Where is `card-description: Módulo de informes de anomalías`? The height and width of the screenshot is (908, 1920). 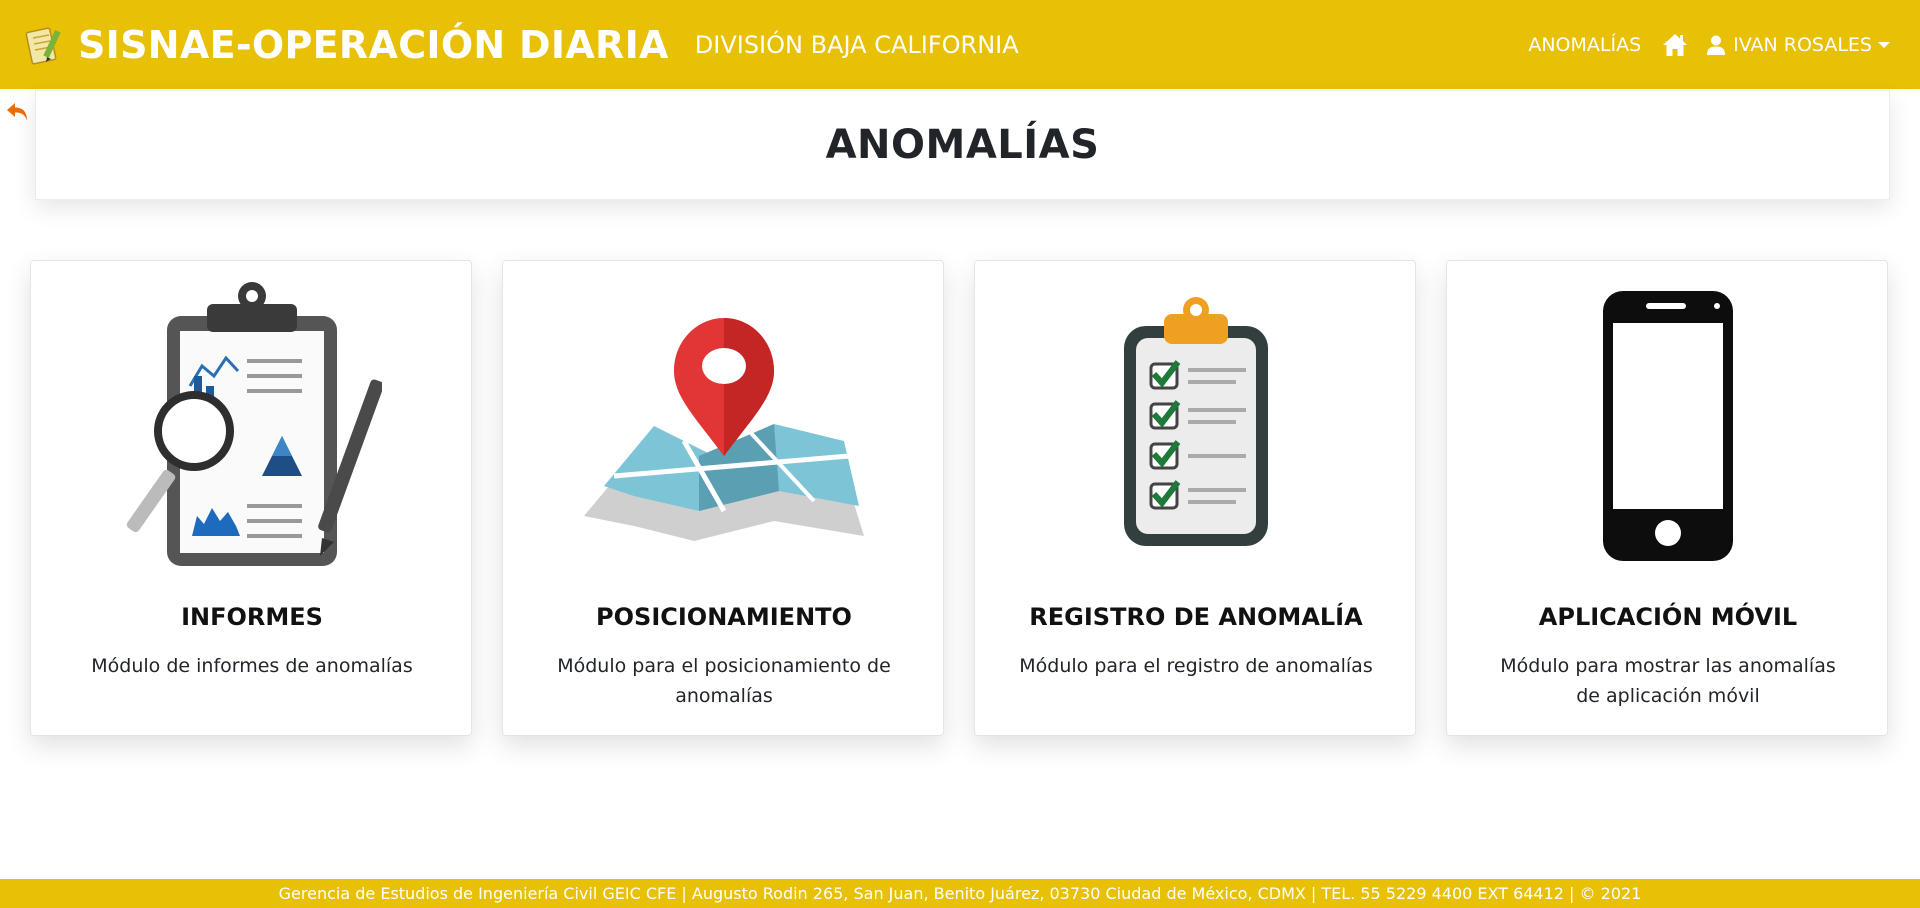 card-description: Módulo de informes de anomalías is located at coordinates (252, 666).